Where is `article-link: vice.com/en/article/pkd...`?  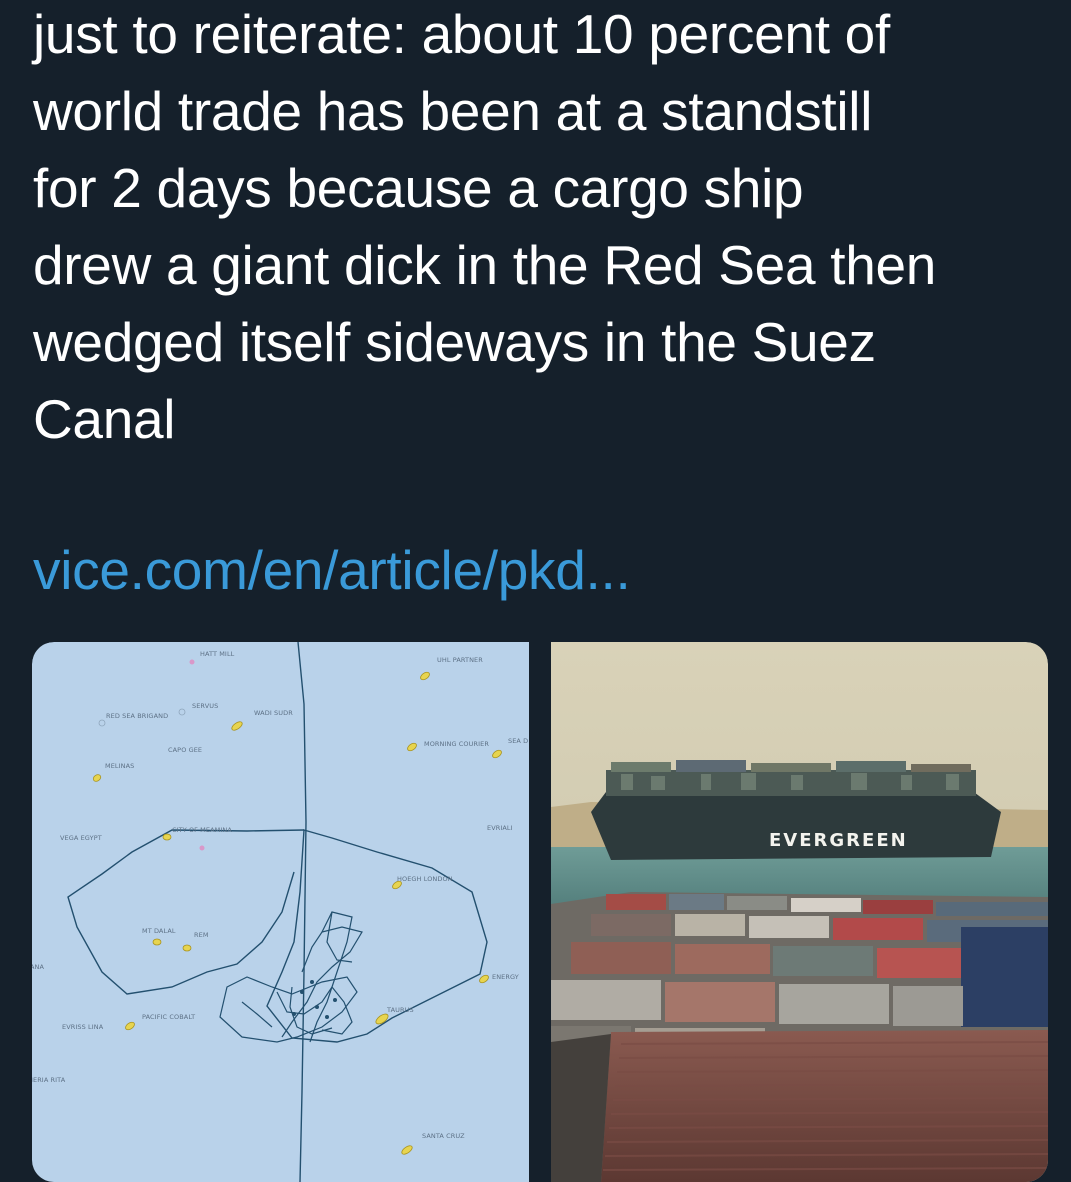 article-link: vice.com/en/article/pkd... is located at coordinates (332, 570).